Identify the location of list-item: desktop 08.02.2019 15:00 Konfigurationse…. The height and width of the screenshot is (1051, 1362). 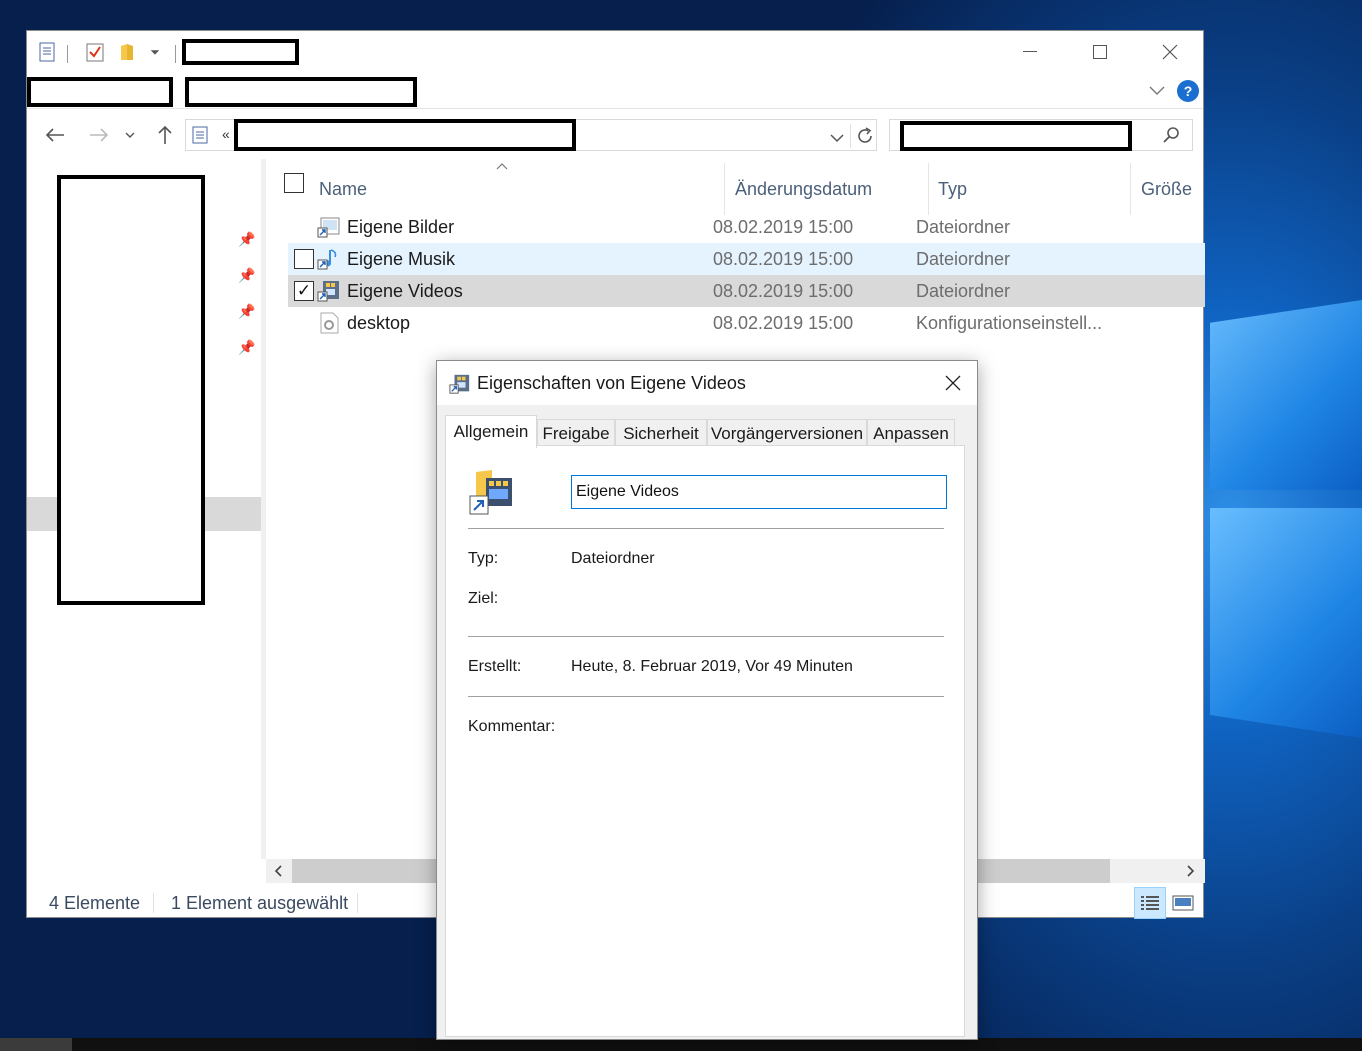
(746, 323).